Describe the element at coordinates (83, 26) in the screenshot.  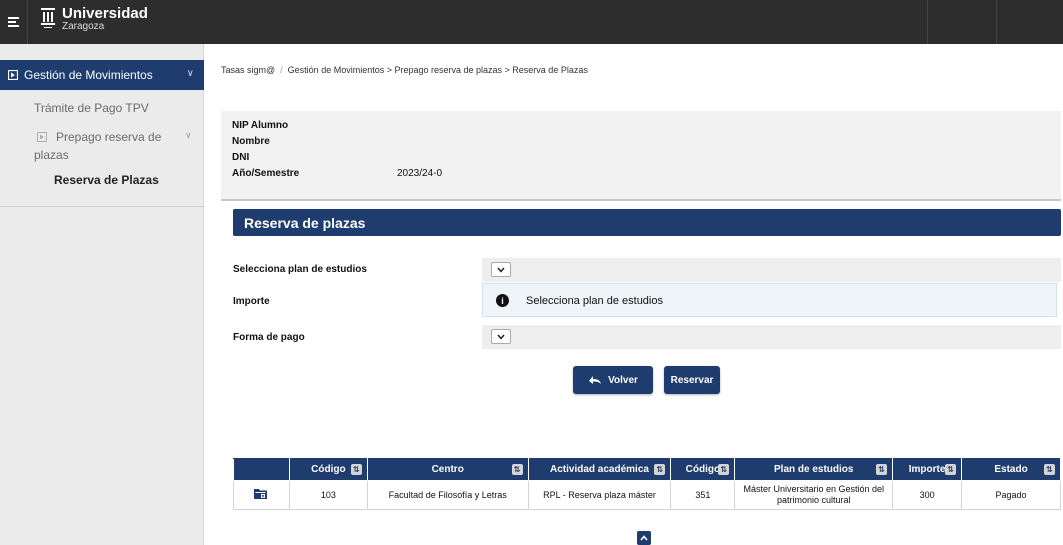
I see `logo-subtitle: Zaragoza` at that location.